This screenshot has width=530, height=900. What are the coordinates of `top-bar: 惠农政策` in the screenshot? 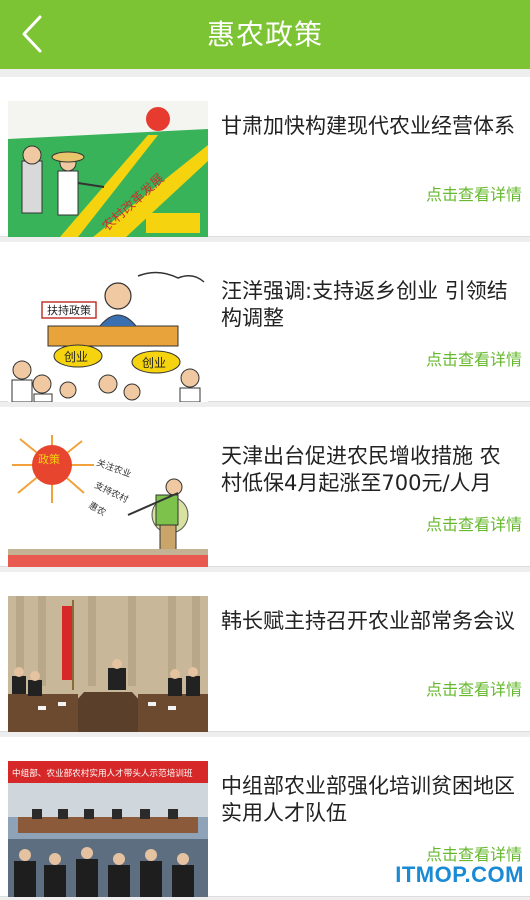 It's located at (265, 34).